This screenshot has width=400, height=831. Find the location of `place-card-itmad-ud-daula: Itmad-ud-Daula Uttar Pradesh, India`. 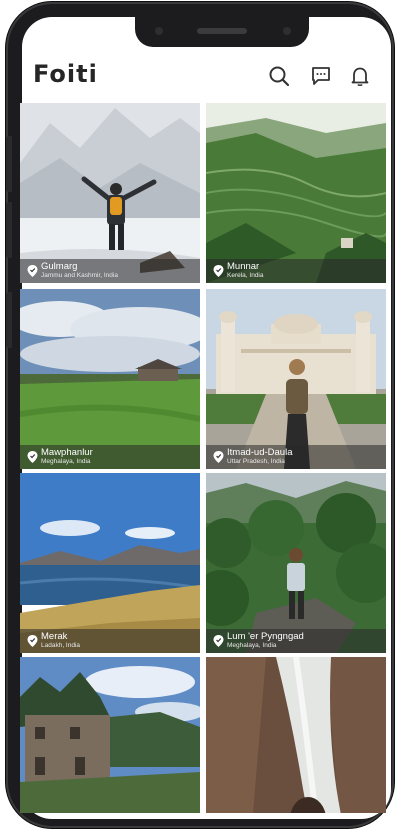

place-card-itmad-ud-daula: Itmad-ud-Daula Uttar Pradesh, India is located at coordinates (296, 379).